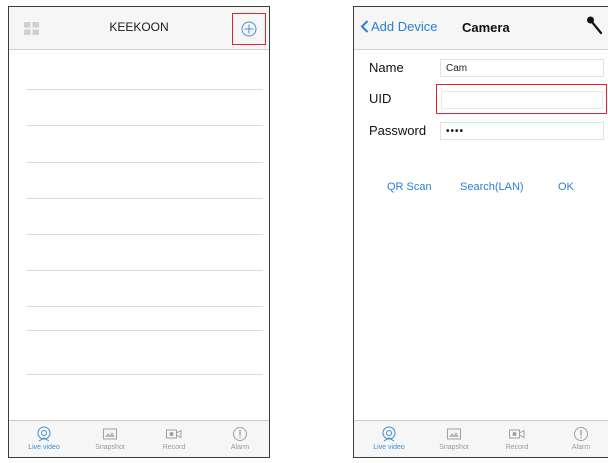 Image resolution: width=608 pixels, height=463 pixels. I want to click on name-label: Name, so click(386, 67).